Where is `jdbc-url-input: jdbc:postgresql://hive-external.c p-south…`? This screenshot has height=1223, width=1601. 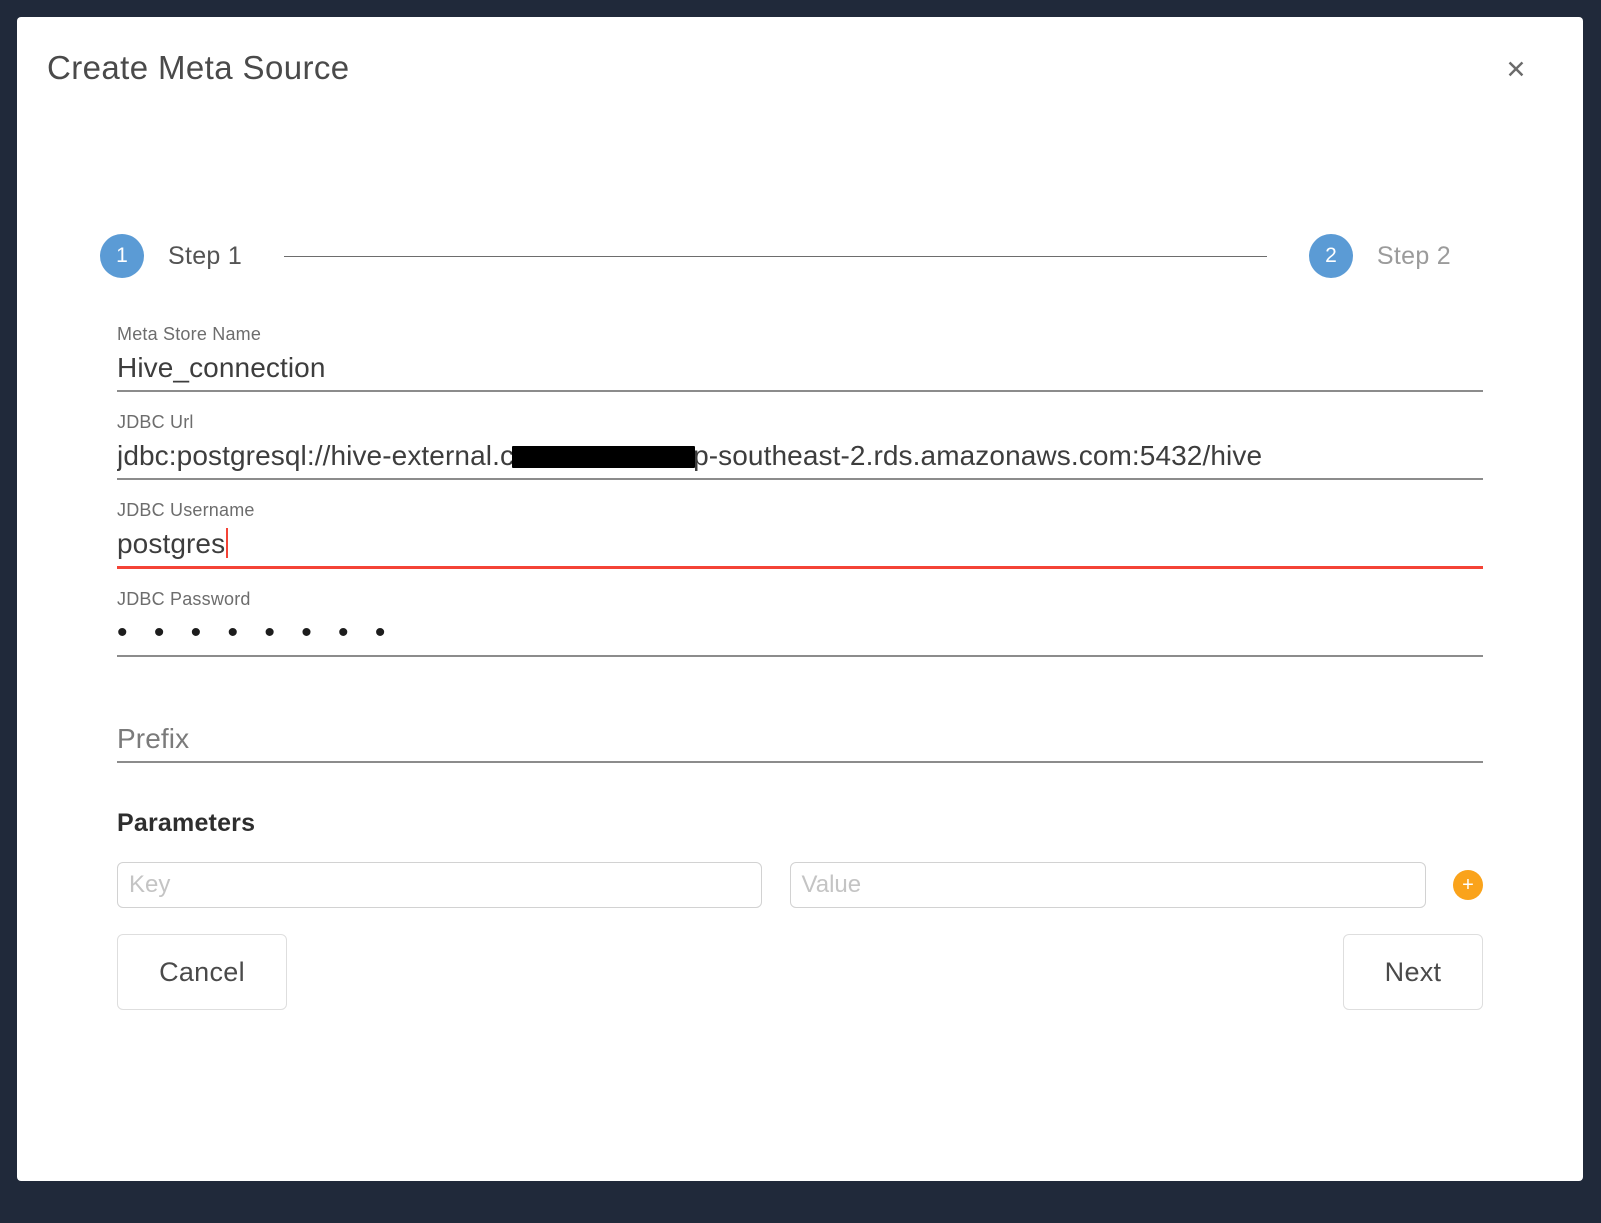
jdbc-url-input: jdbc:postgresql://hive-external.c p-south… is located at coordinates (800, 456).